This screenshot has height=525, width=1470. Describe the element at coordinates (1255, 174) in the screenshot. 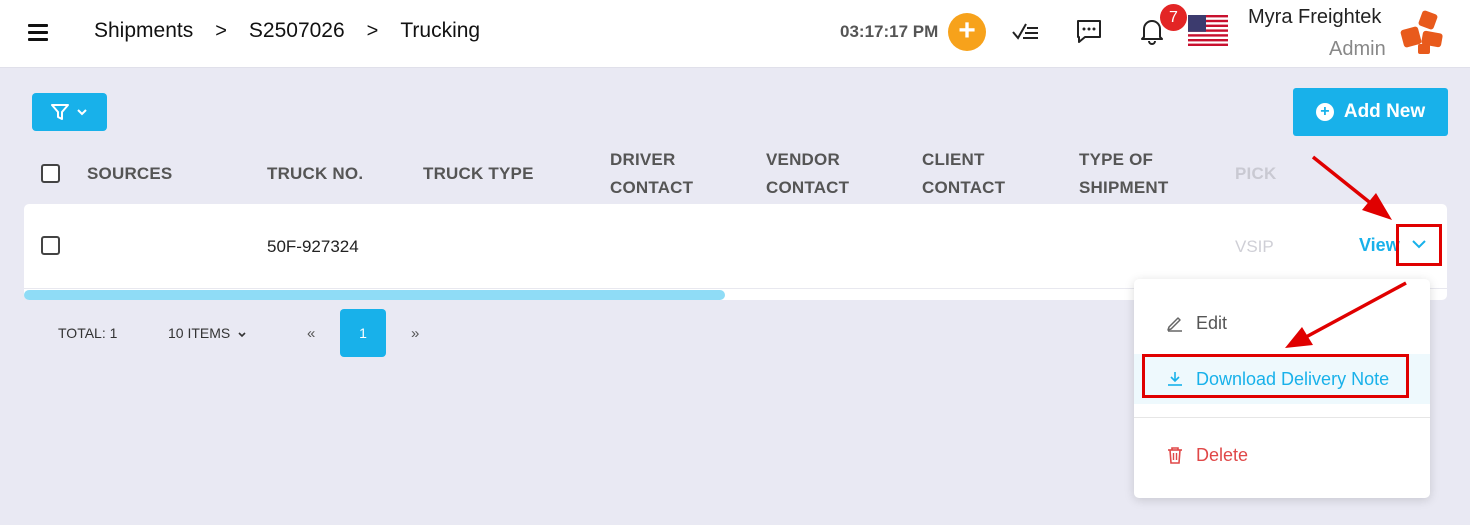

I see `column-header-pickup: PICK` at that location.